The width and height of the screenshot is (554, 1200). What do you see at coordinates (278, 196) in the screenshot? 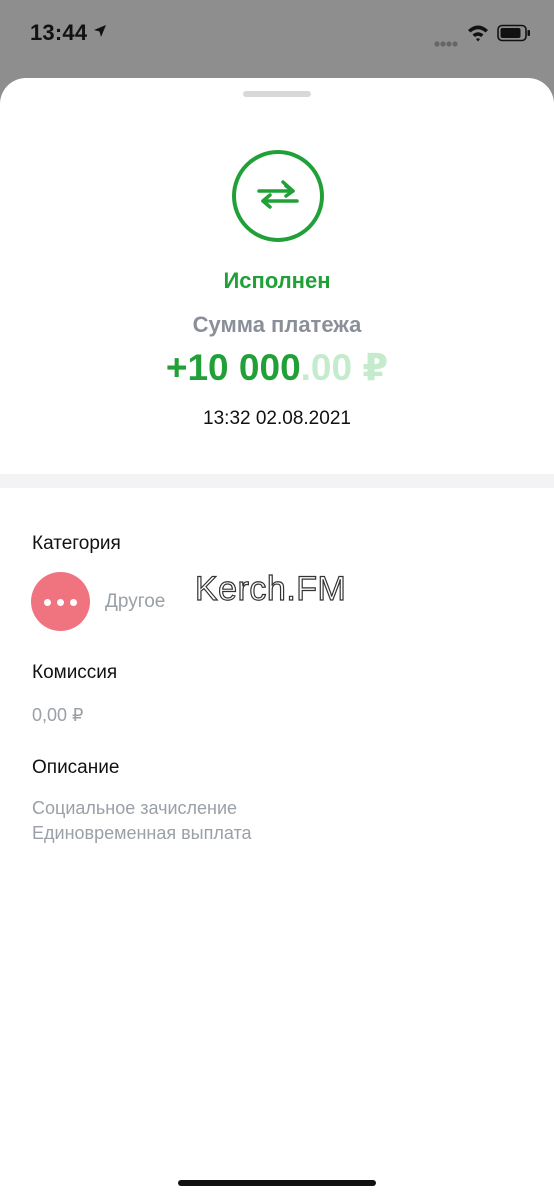
I see `transfer-arrows-icon` at bounding box center [278, 196].